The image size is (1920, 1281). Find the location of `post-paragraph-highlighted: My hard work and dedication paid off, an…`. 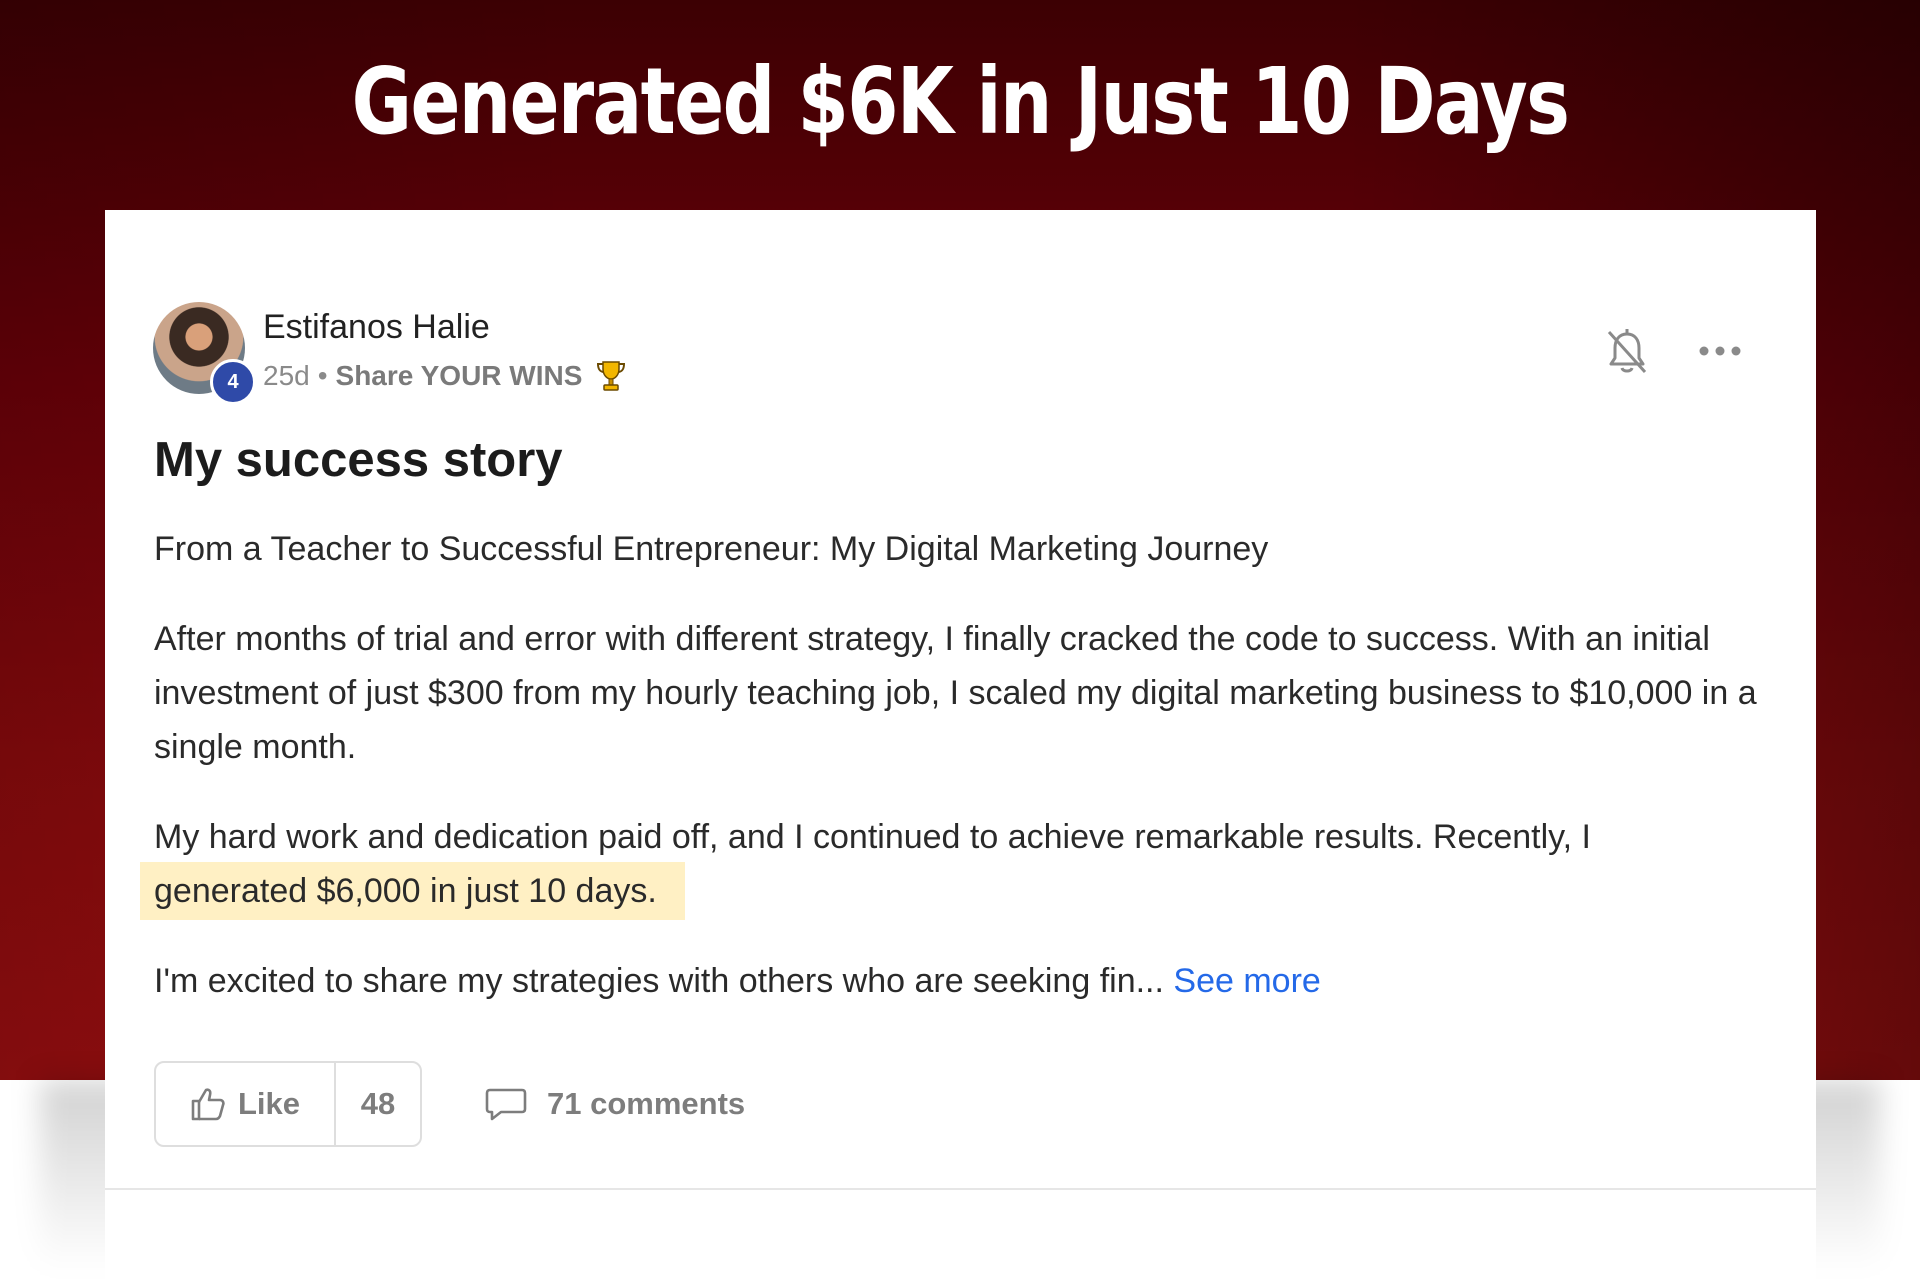

post-paragraph-highlighted: My hard work and dedication paid off, an… is located at coordinates (957, 865).